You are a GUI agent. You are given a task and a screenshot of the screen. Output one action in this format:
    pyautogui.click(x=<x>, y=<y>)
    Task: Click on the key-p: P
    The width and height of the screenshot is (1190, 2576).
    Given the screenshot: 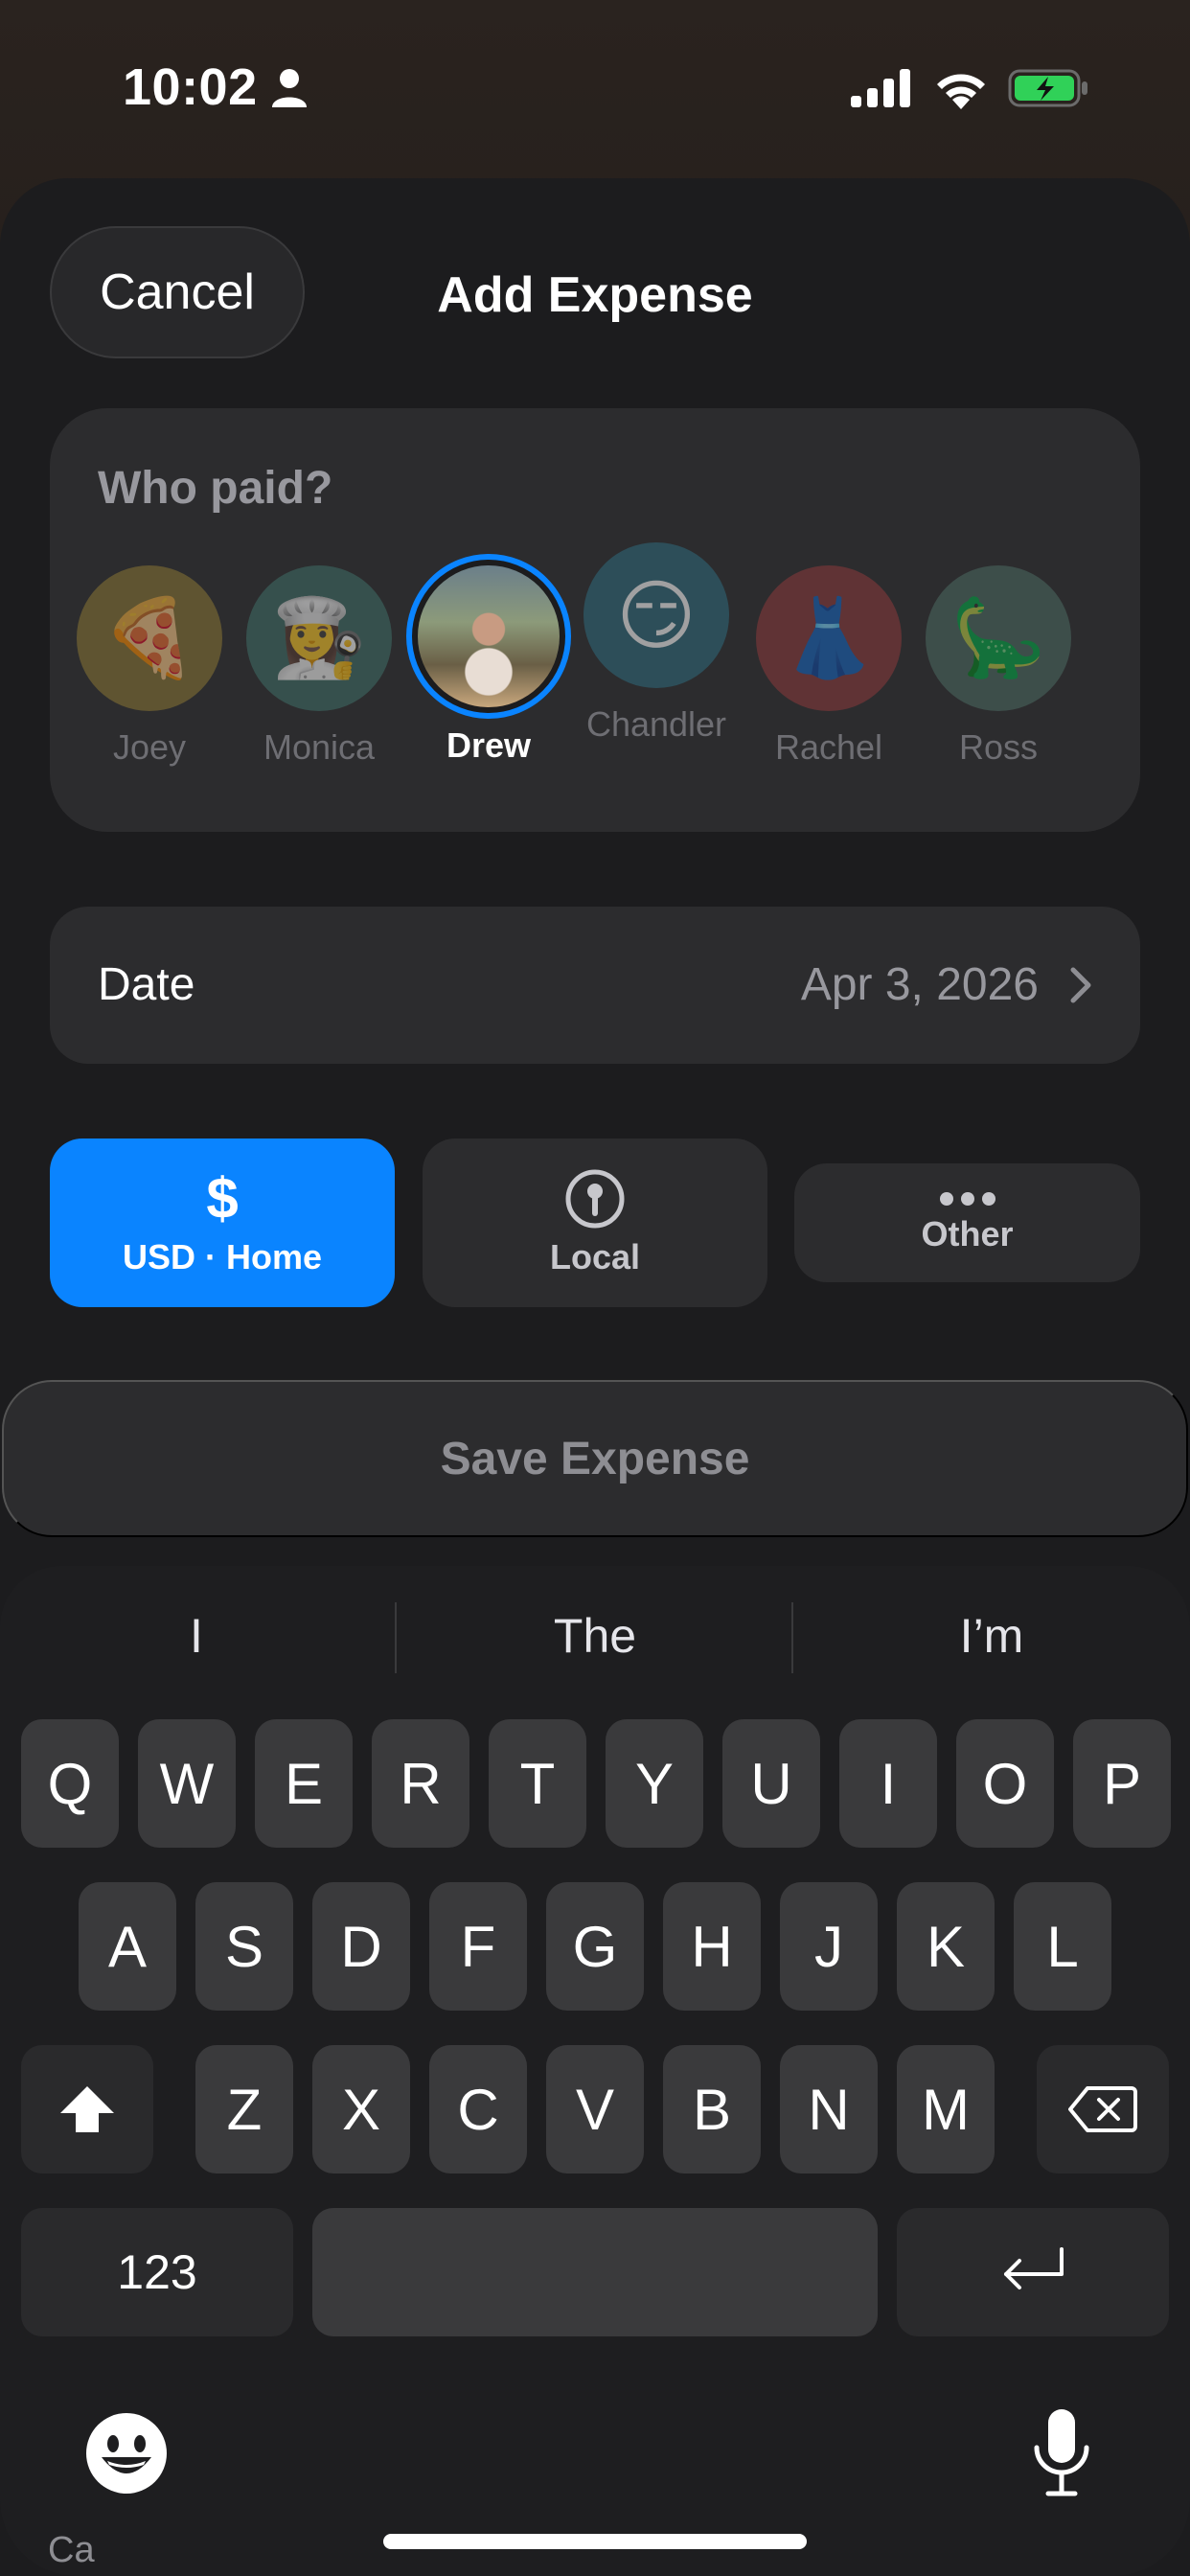 What is the action you would take?
    pyautogui.click(x=1122, y=1783)
    